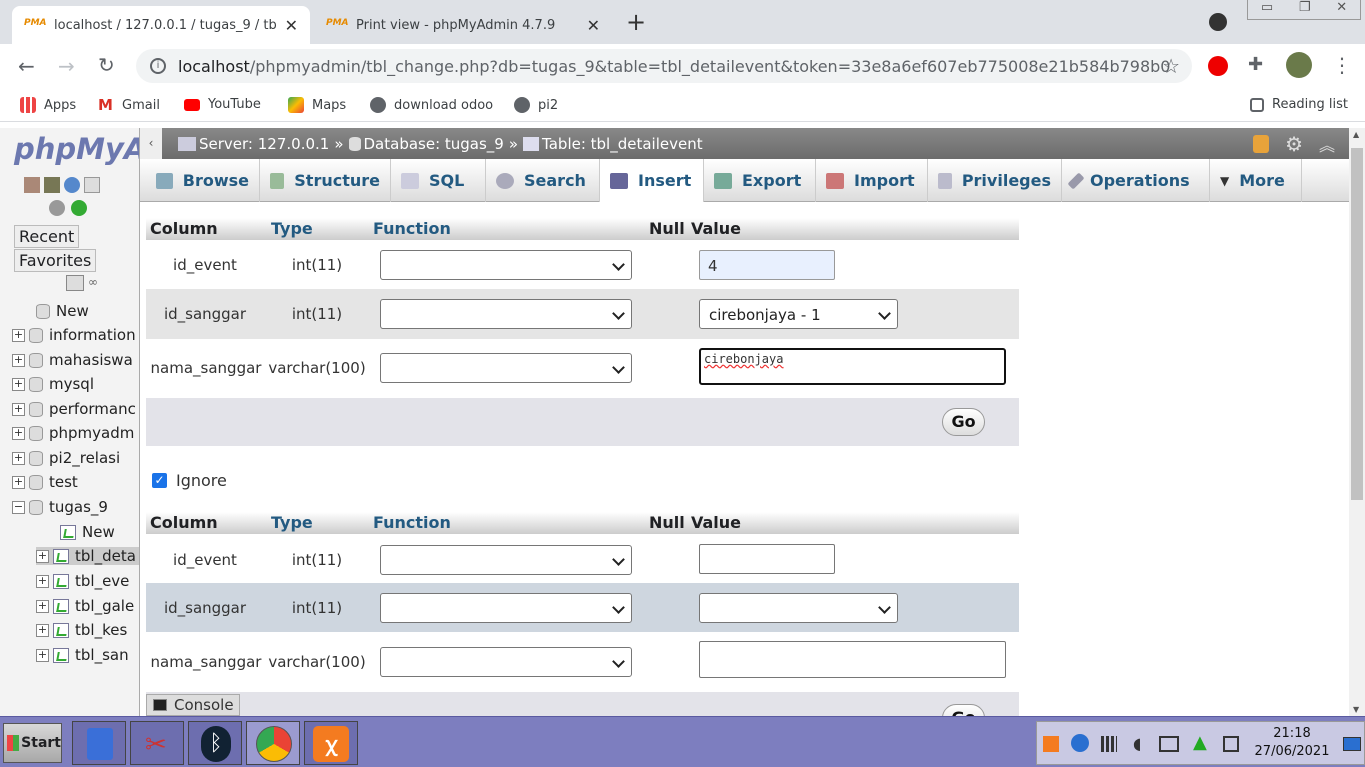  I want to click on value-select, so click(798, 608).